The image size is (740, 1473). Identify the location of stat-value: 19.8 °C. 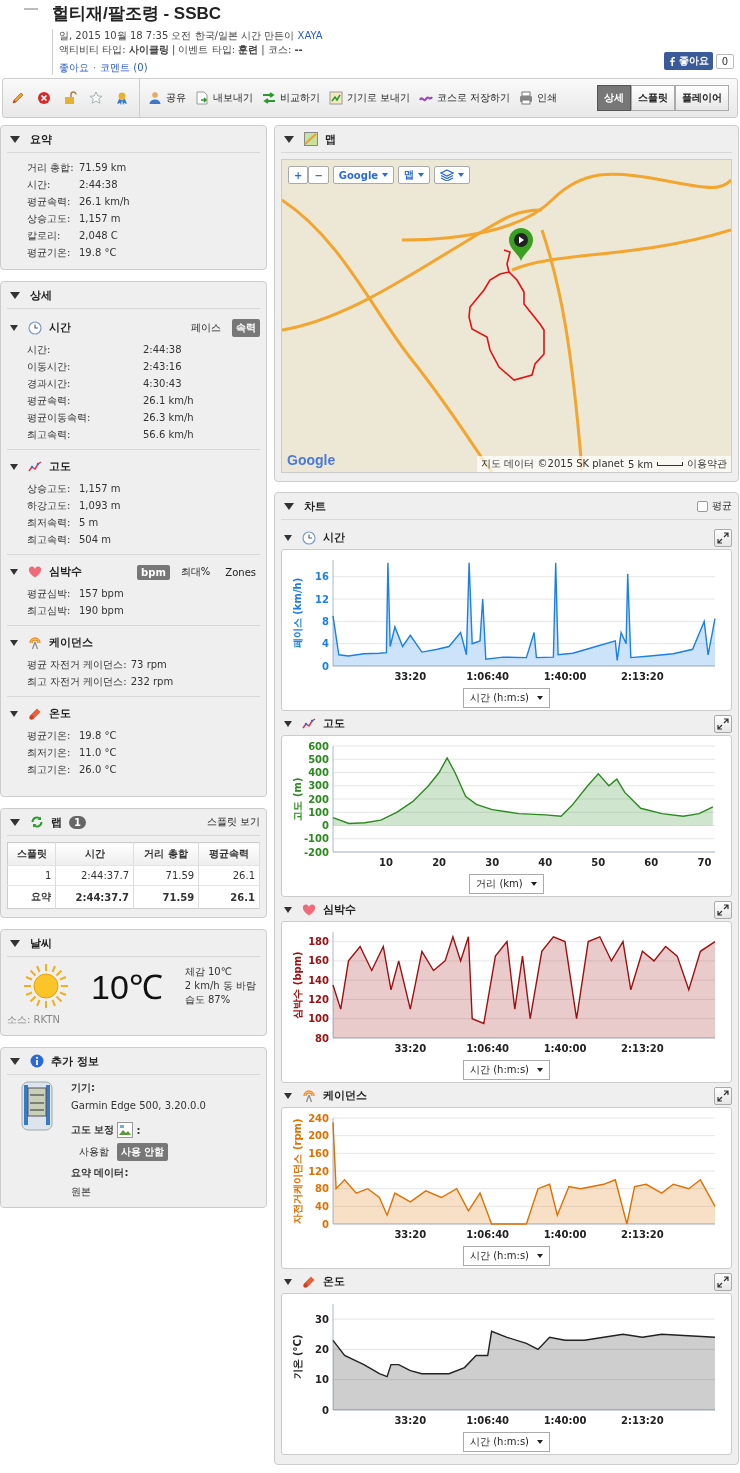
(98, 736).